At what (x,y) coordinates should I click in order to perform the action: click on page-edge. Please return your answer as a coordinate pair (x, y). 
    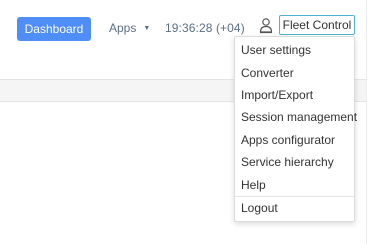
    Looking at the image, I should click on (372, 122).